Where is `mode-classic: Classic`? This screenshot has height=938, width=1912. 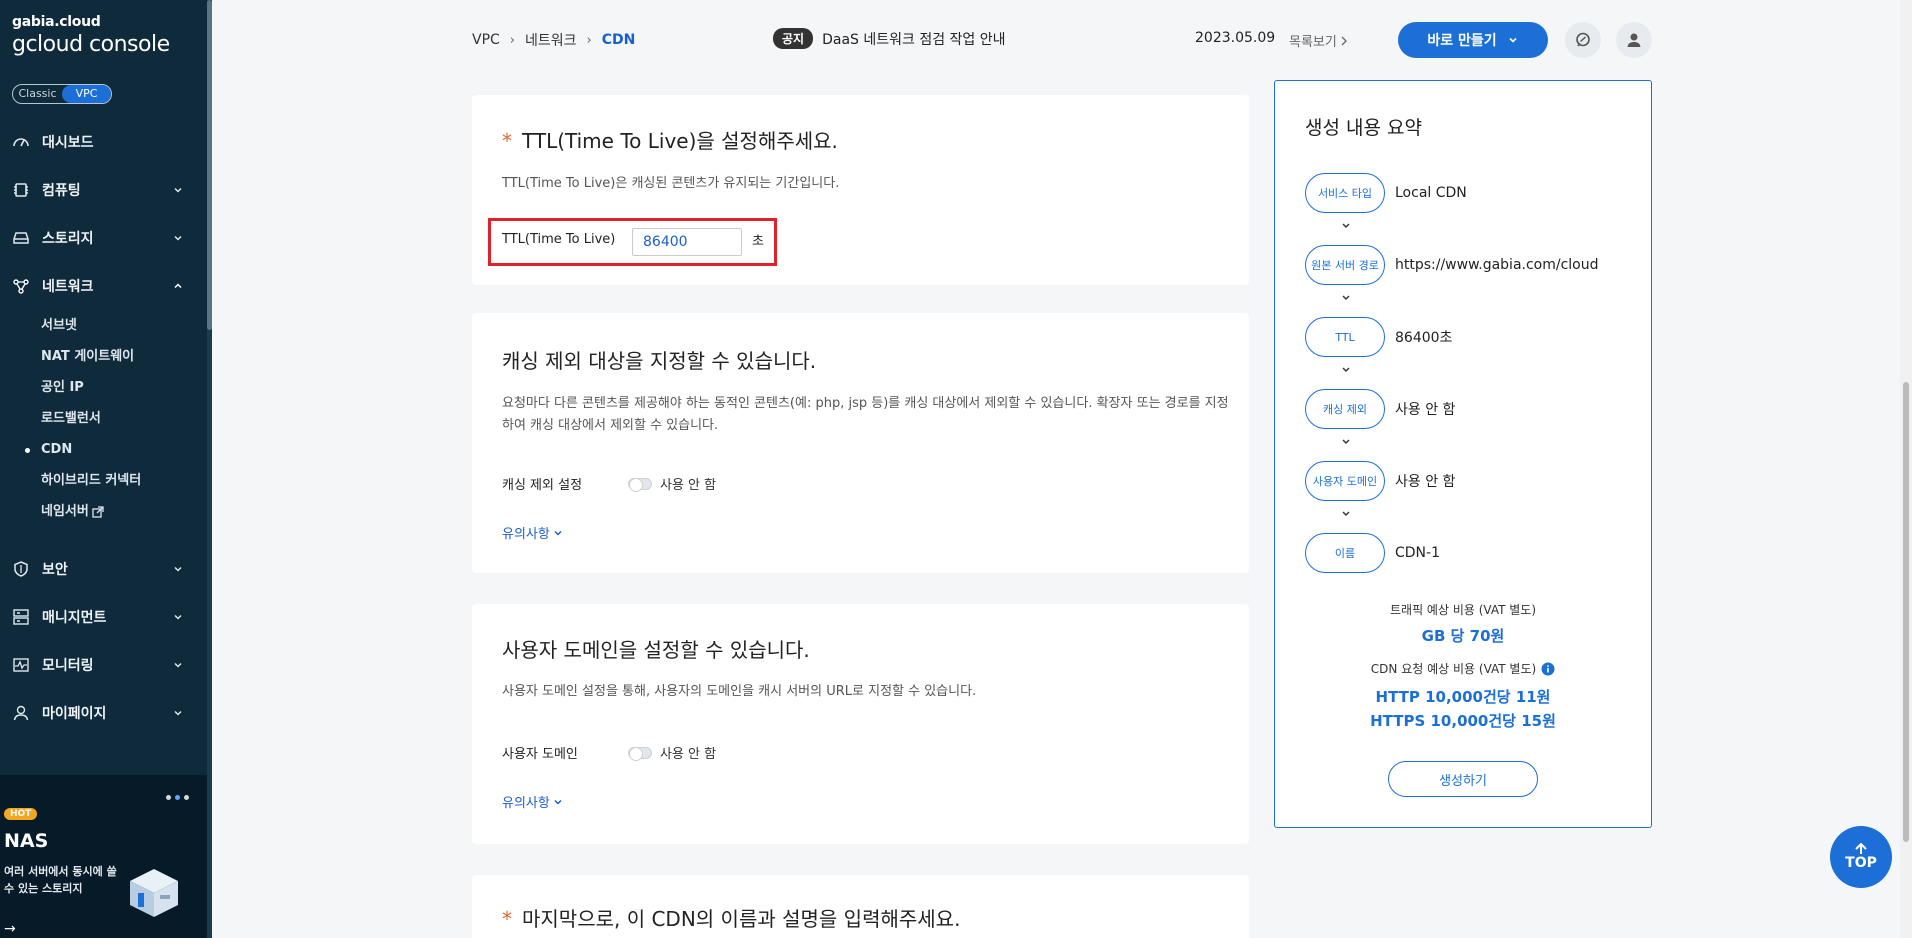 mode-classic: Classic is located at coordinates (37, 94).